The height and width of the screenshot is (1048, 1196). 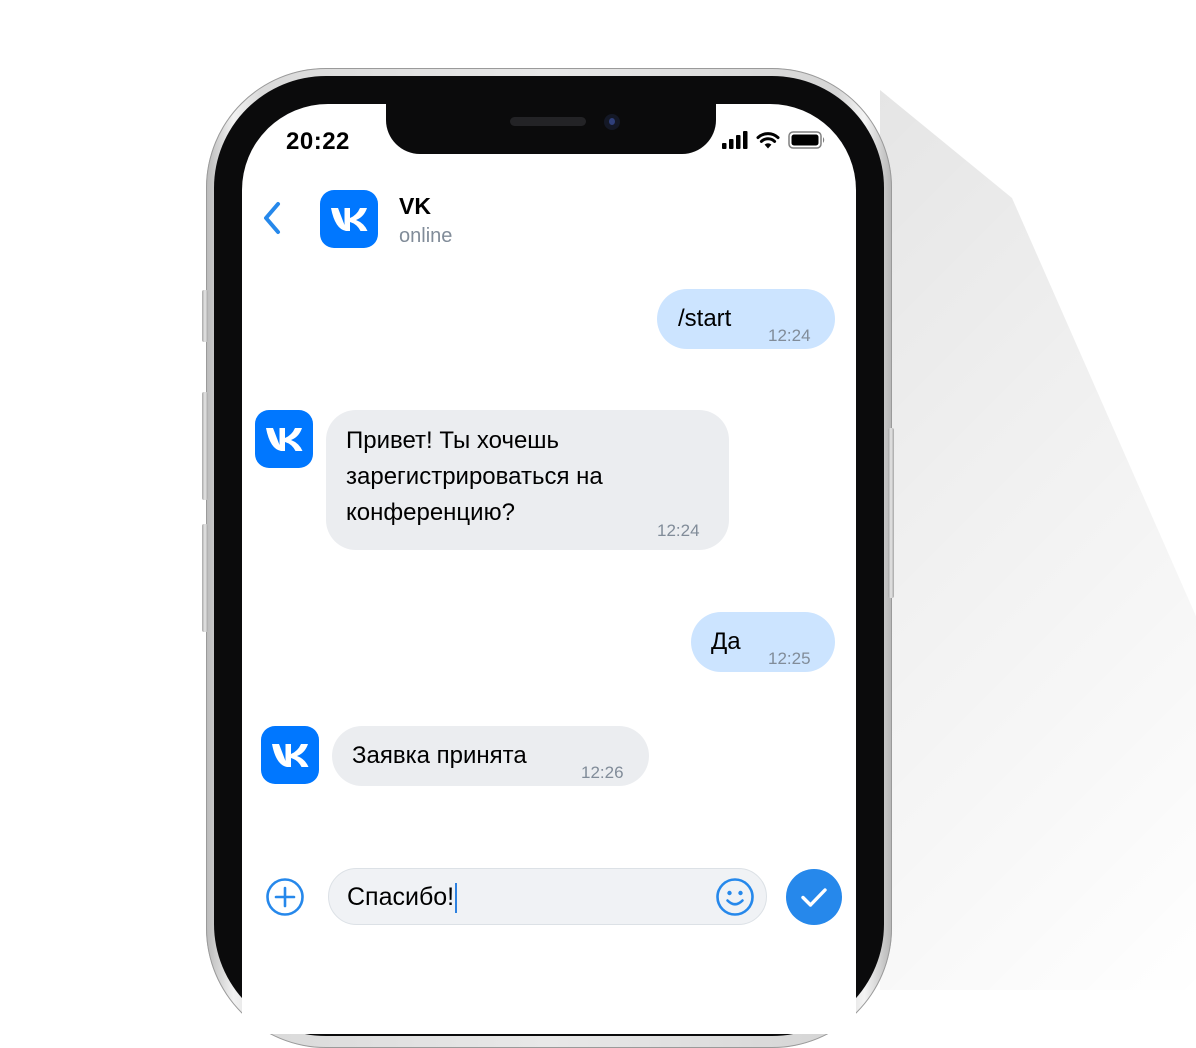 I want to click on power-button, so click(x=891, y=513).